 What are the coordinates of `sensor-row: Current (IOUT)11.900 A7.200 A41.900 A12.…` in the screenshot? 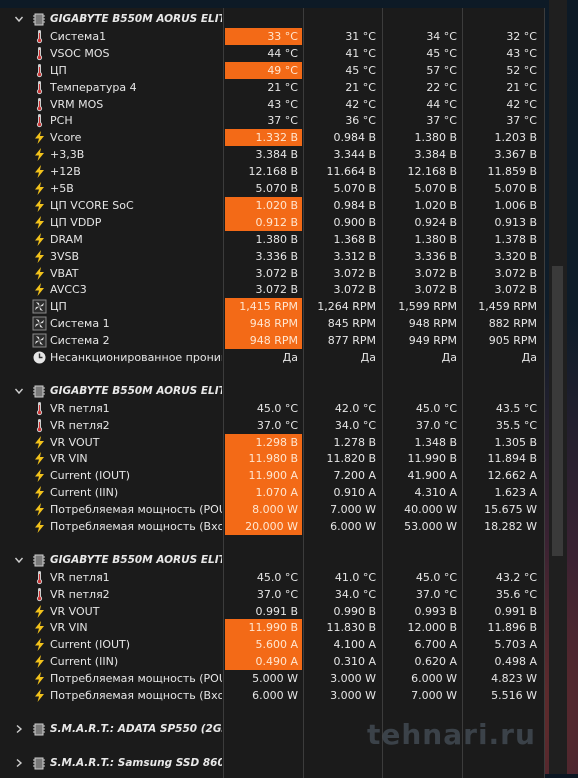 It's located at (272, 475).